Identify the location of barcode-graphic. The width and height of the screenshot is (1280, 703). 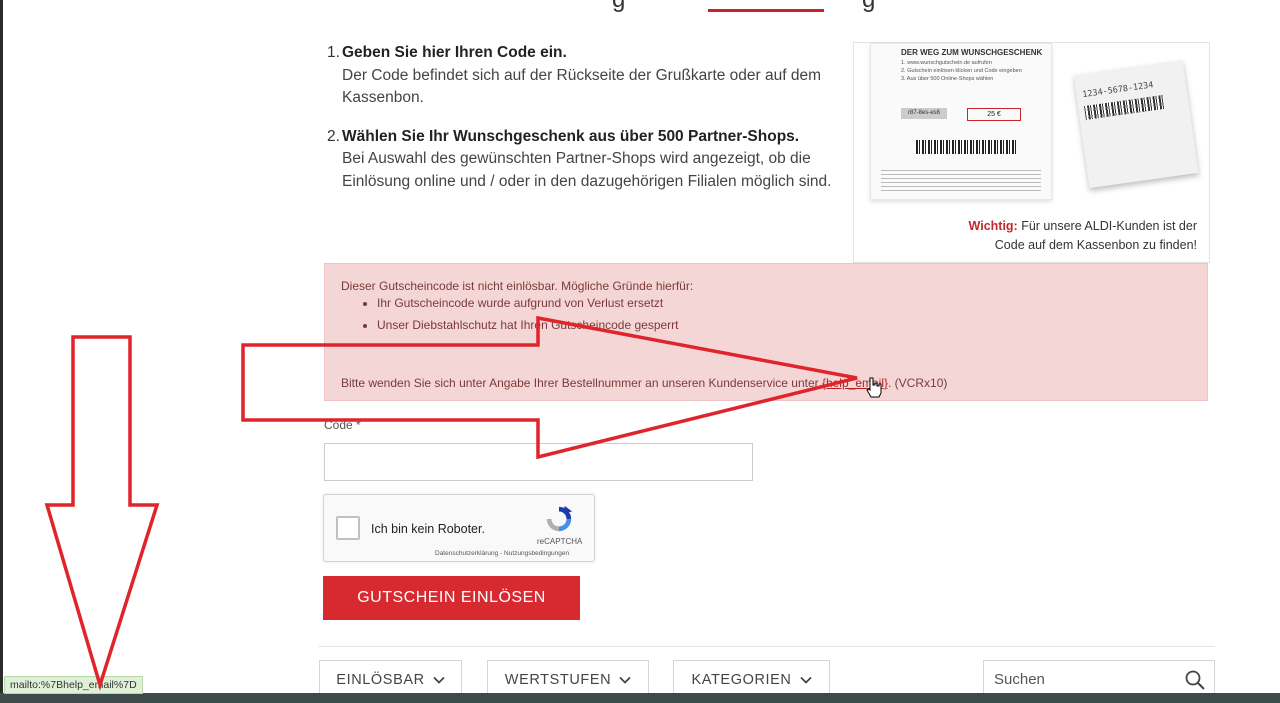
(966, 147).